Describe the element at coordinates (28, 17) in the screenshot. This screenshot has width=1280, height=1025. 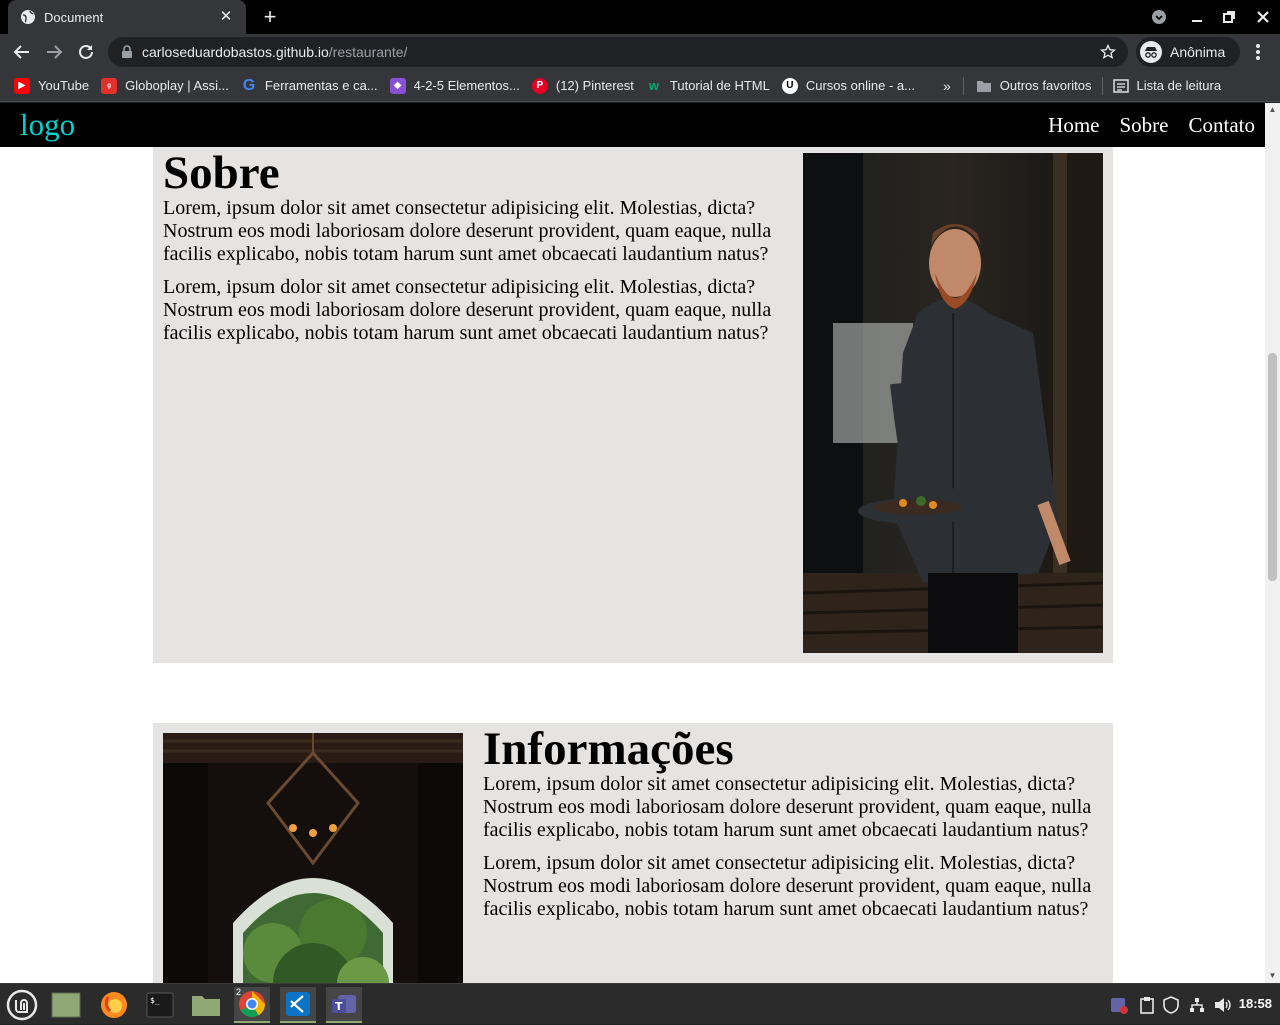
I see `globe-icon` at that location.